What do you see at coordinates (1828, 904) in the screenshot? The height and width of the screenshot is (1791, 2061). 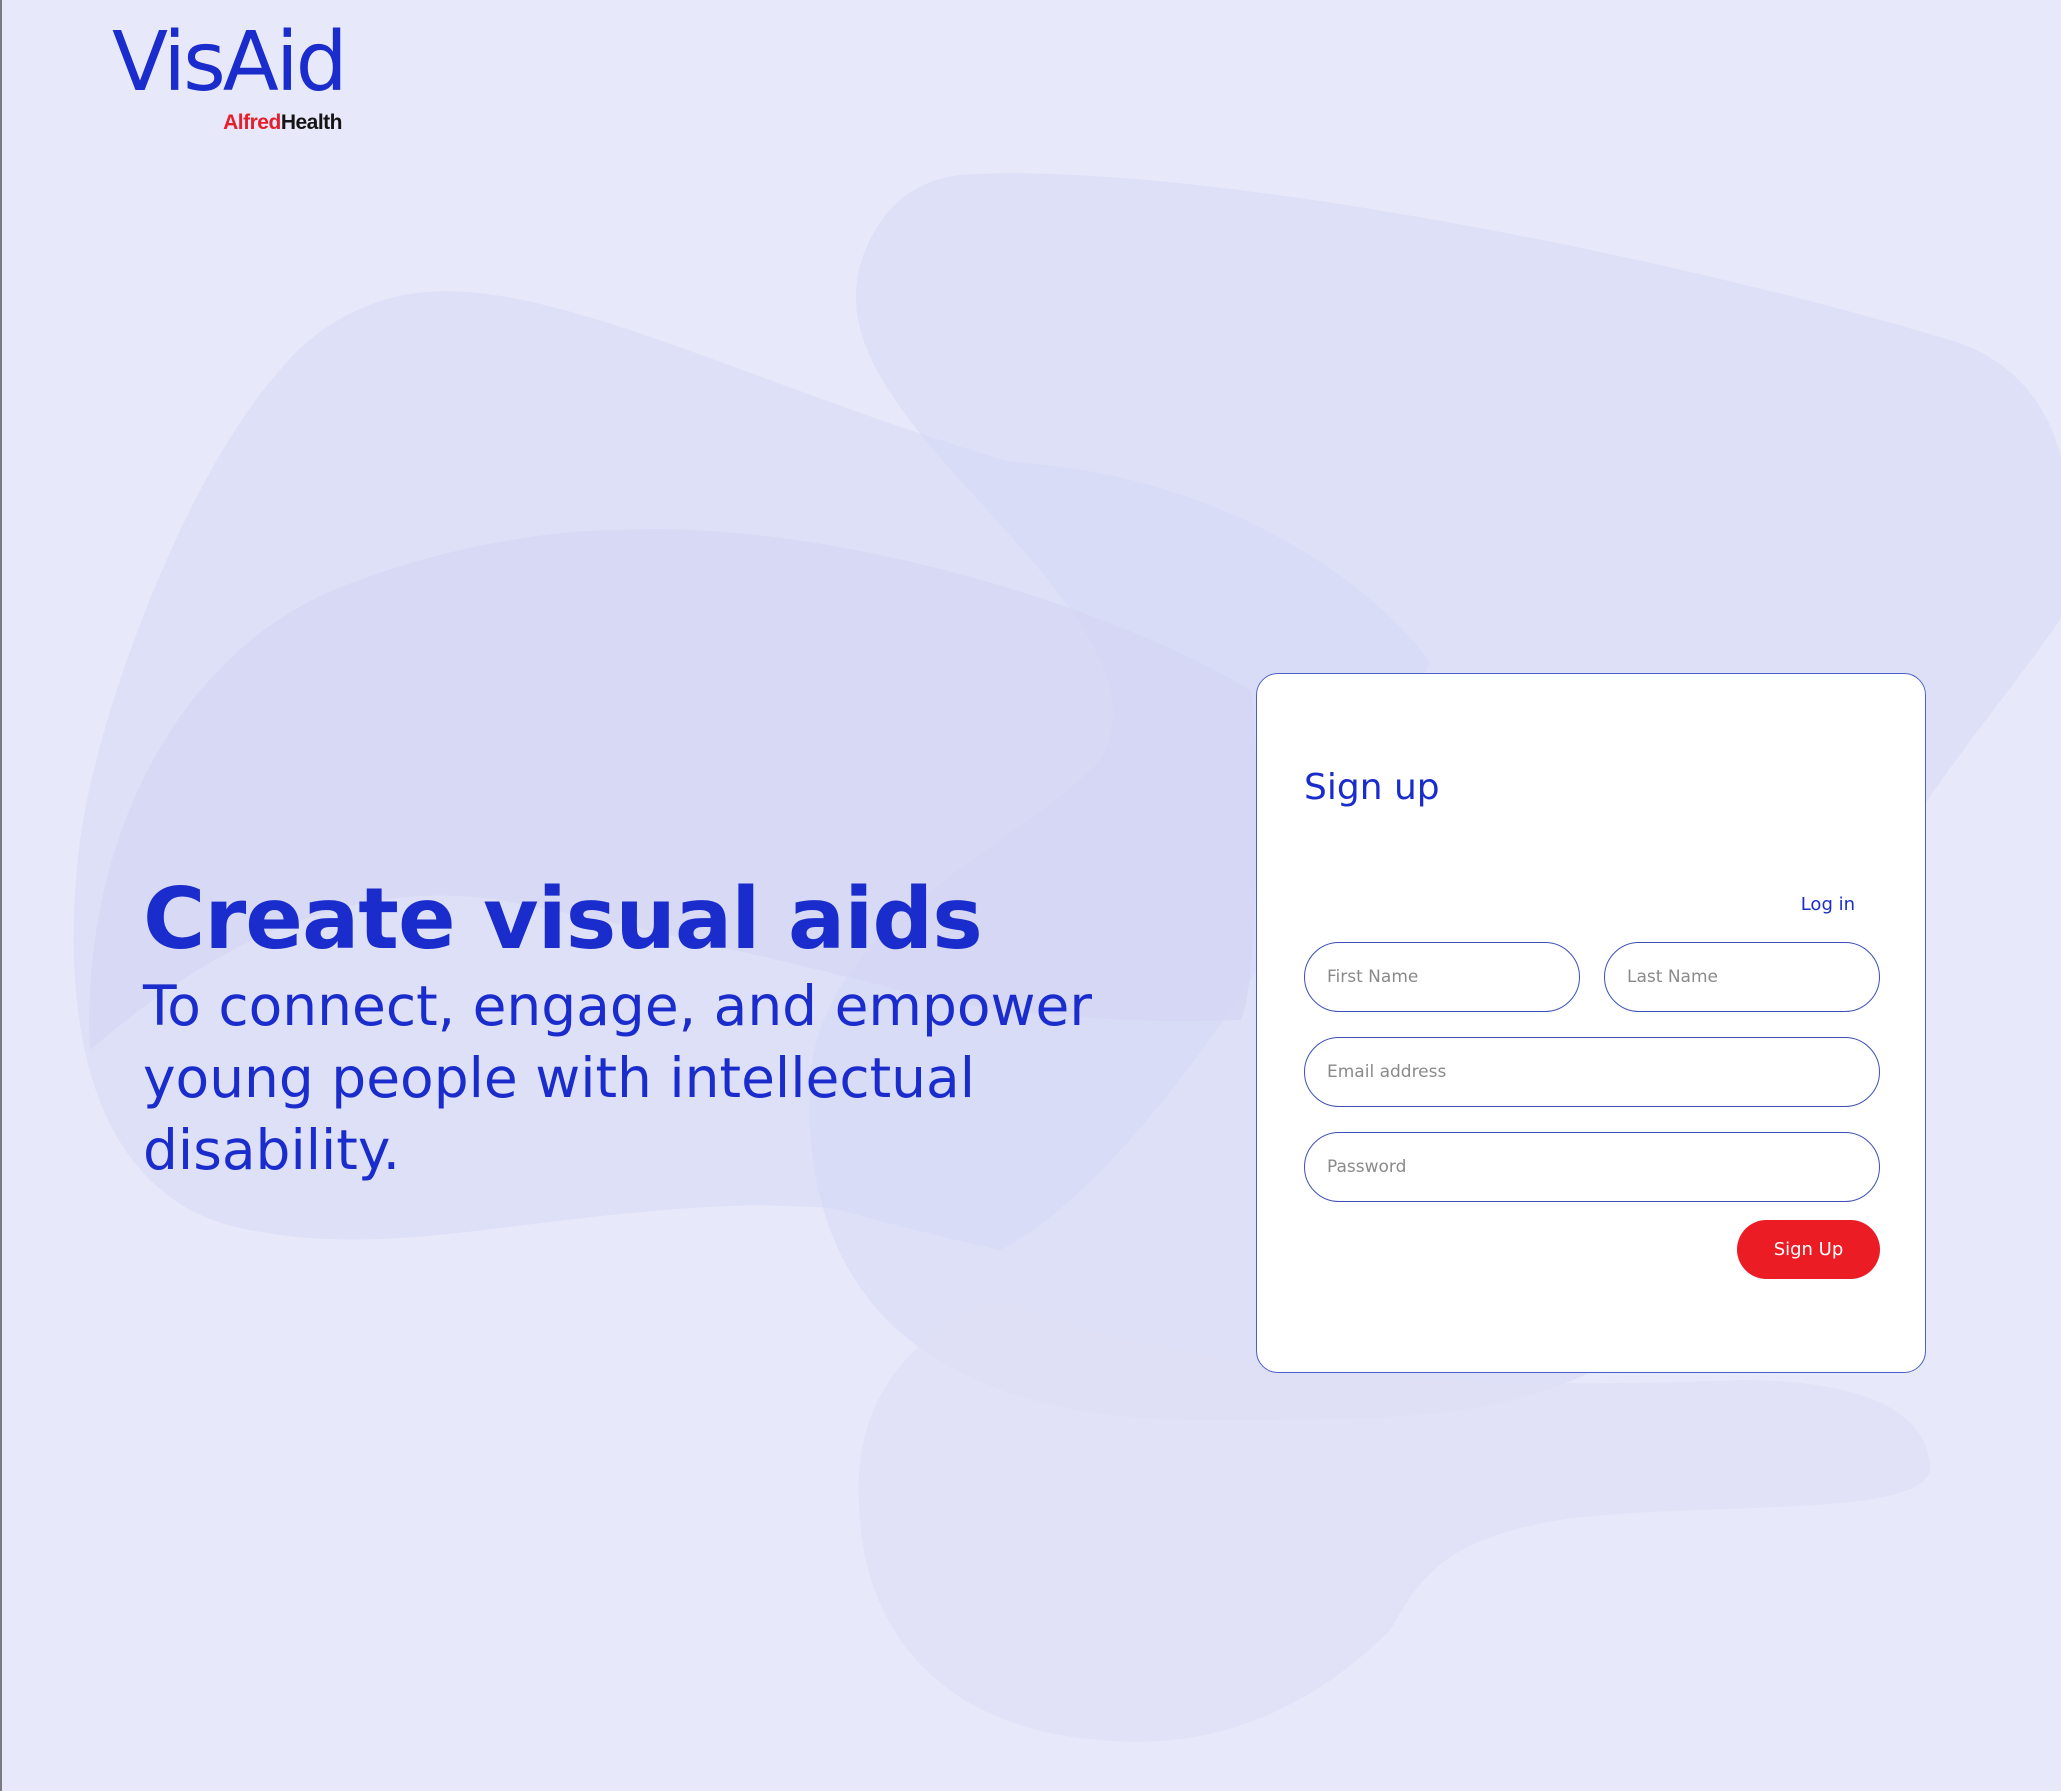 I see `login-link: Log in` at bounding box center [1828, 904].